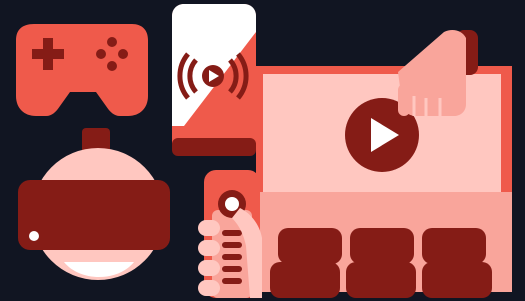  Describe the element at coordinates (214, 80) in the screenshot. I see `smartphone-broadcast-icon` at that location.